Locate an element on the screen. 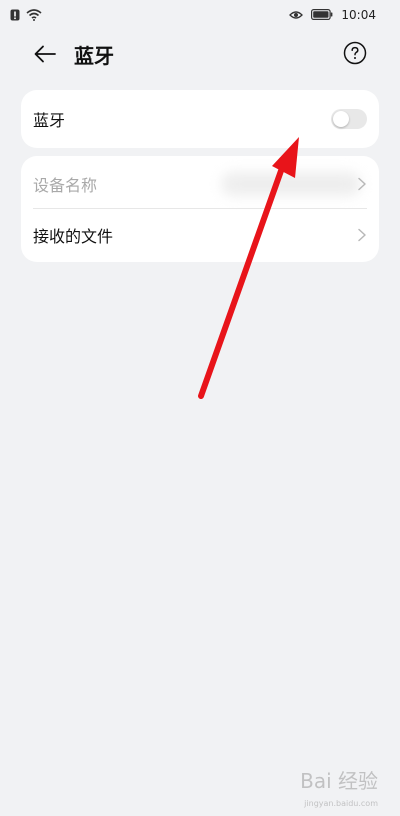 The image size is (400, 816). watermark-text: Bai 经验 is located at coordinates (339, 781).